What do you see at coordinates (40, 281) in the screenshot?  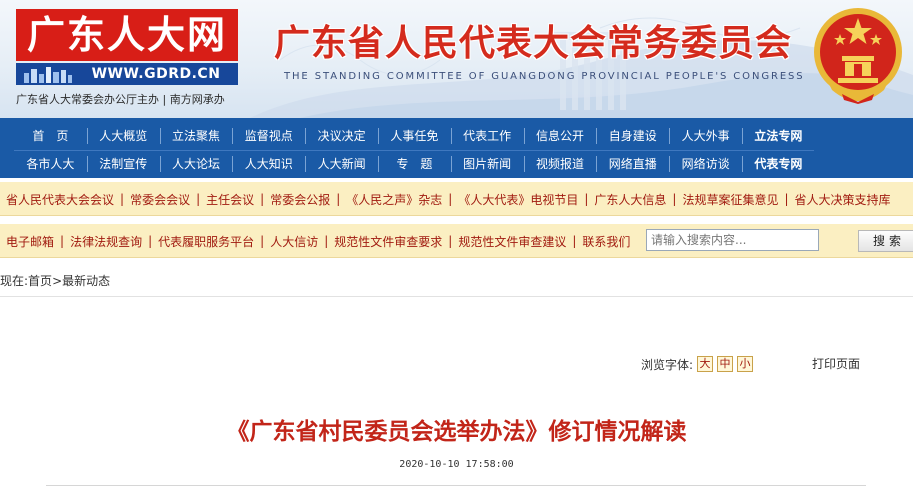 I see `breadcrumb-home-link: 首页` at bounding box center [40, 281].